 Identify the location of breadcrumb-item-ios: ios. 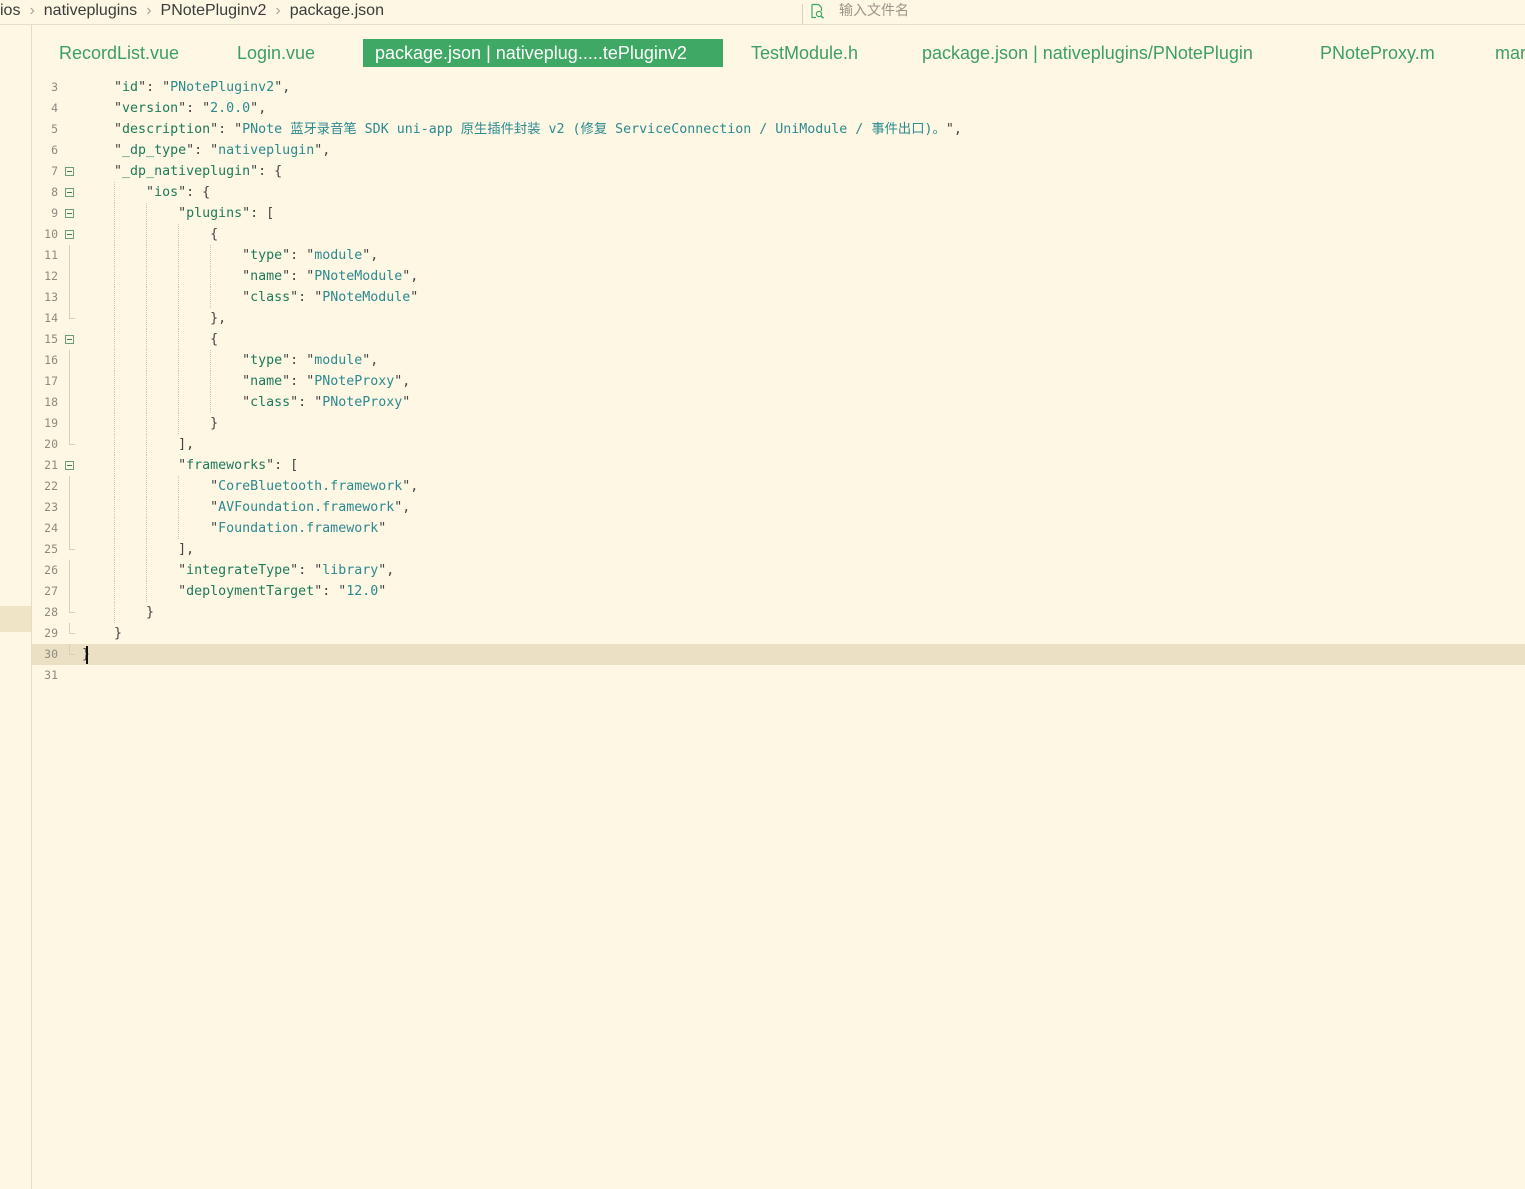
(10, 11).